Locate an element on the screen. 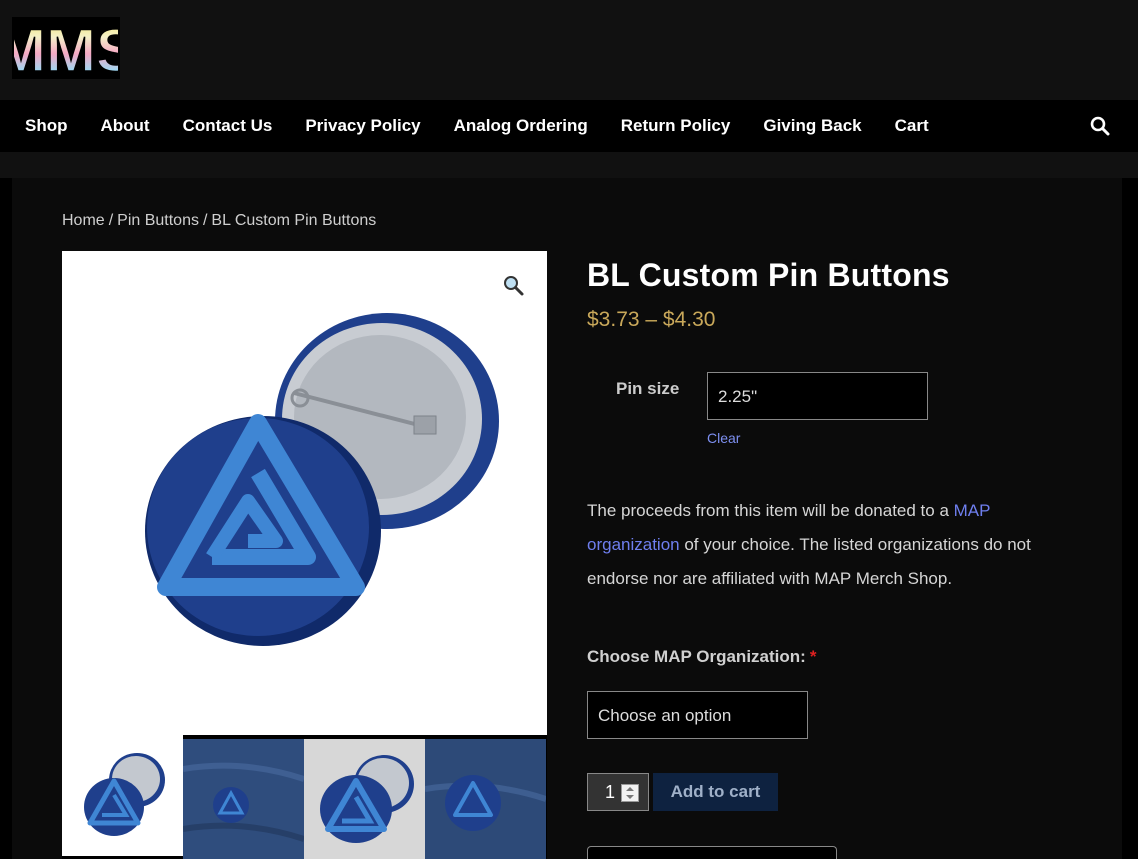 Image resolution: width=1138 pixels, height=859 pixels. organization-select: Choose an option is located at coordinates (697, 715).